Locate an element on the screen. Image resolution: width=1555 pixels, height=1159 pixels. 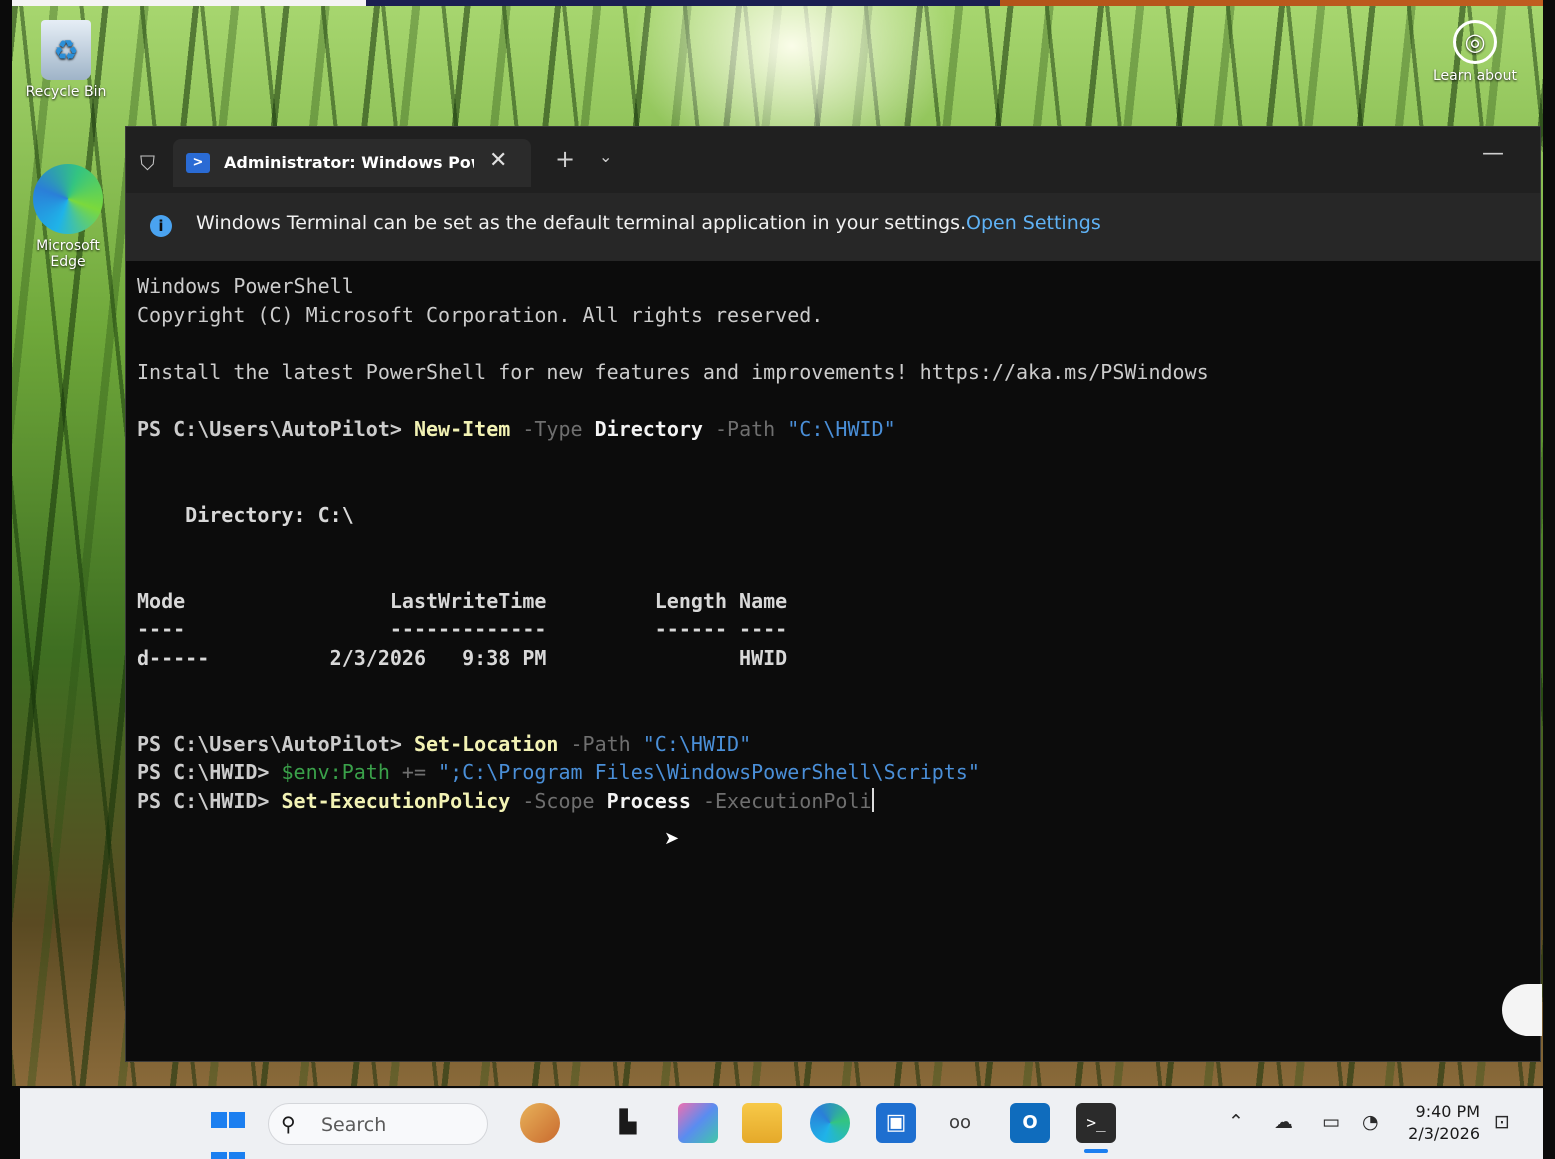
operator: += is located at coordinates (414, 772).